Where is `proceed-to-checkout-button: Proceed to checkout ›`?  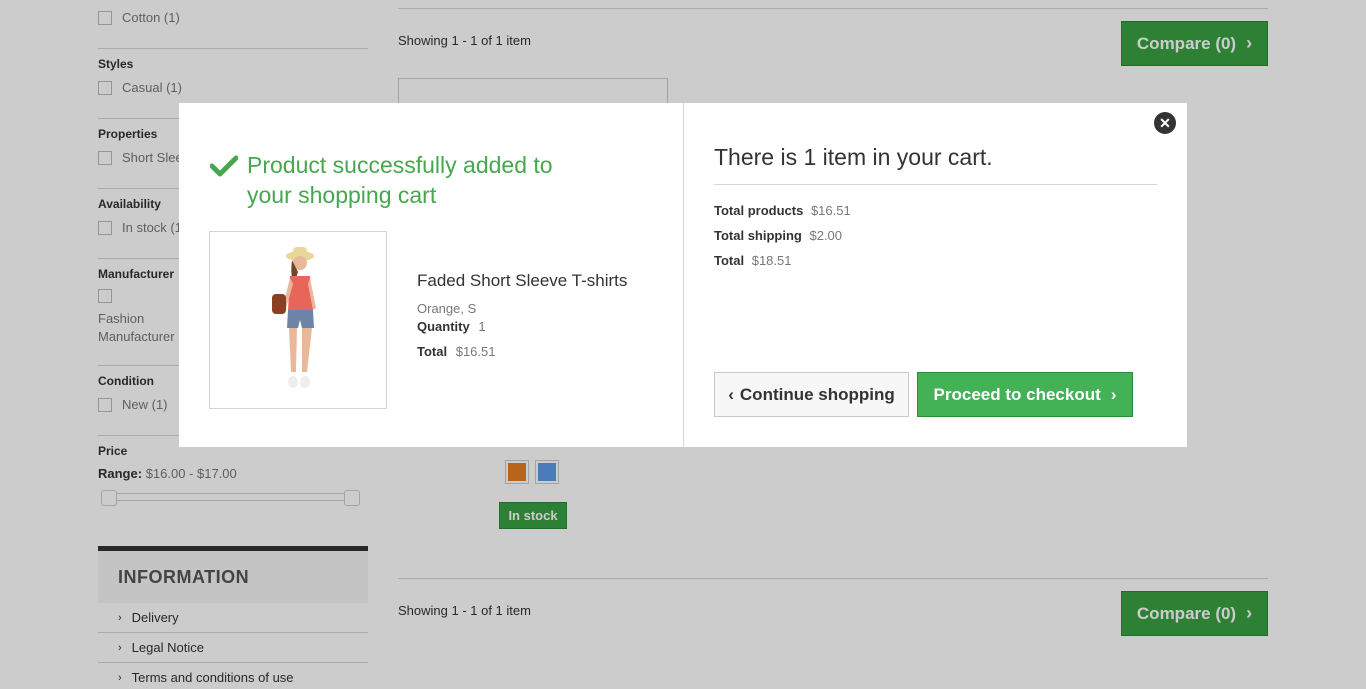 proceed-to-checkout-button: Proceed to checkout › is located at coordinates (1025, 394).